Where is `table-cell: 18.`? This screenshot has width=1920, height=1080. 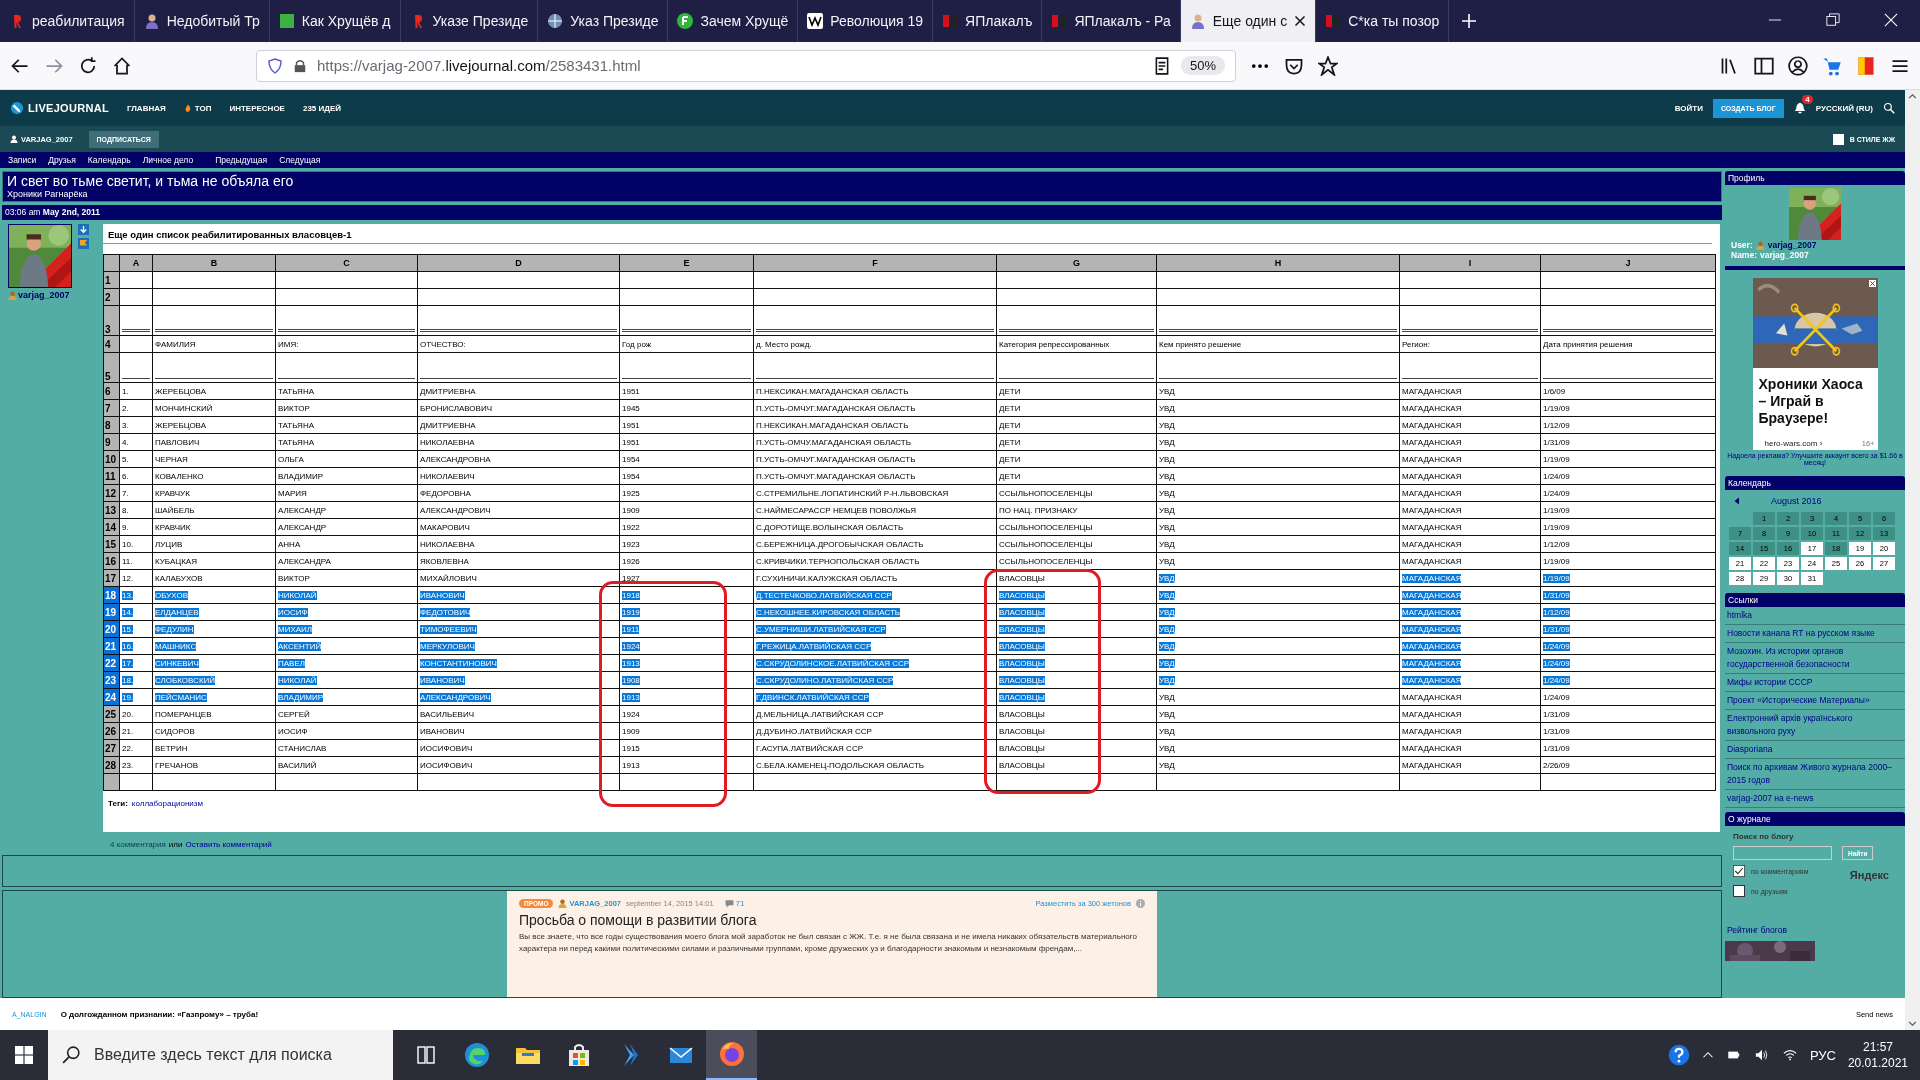
table-cell: 18. is located at coordinates (136, 680).